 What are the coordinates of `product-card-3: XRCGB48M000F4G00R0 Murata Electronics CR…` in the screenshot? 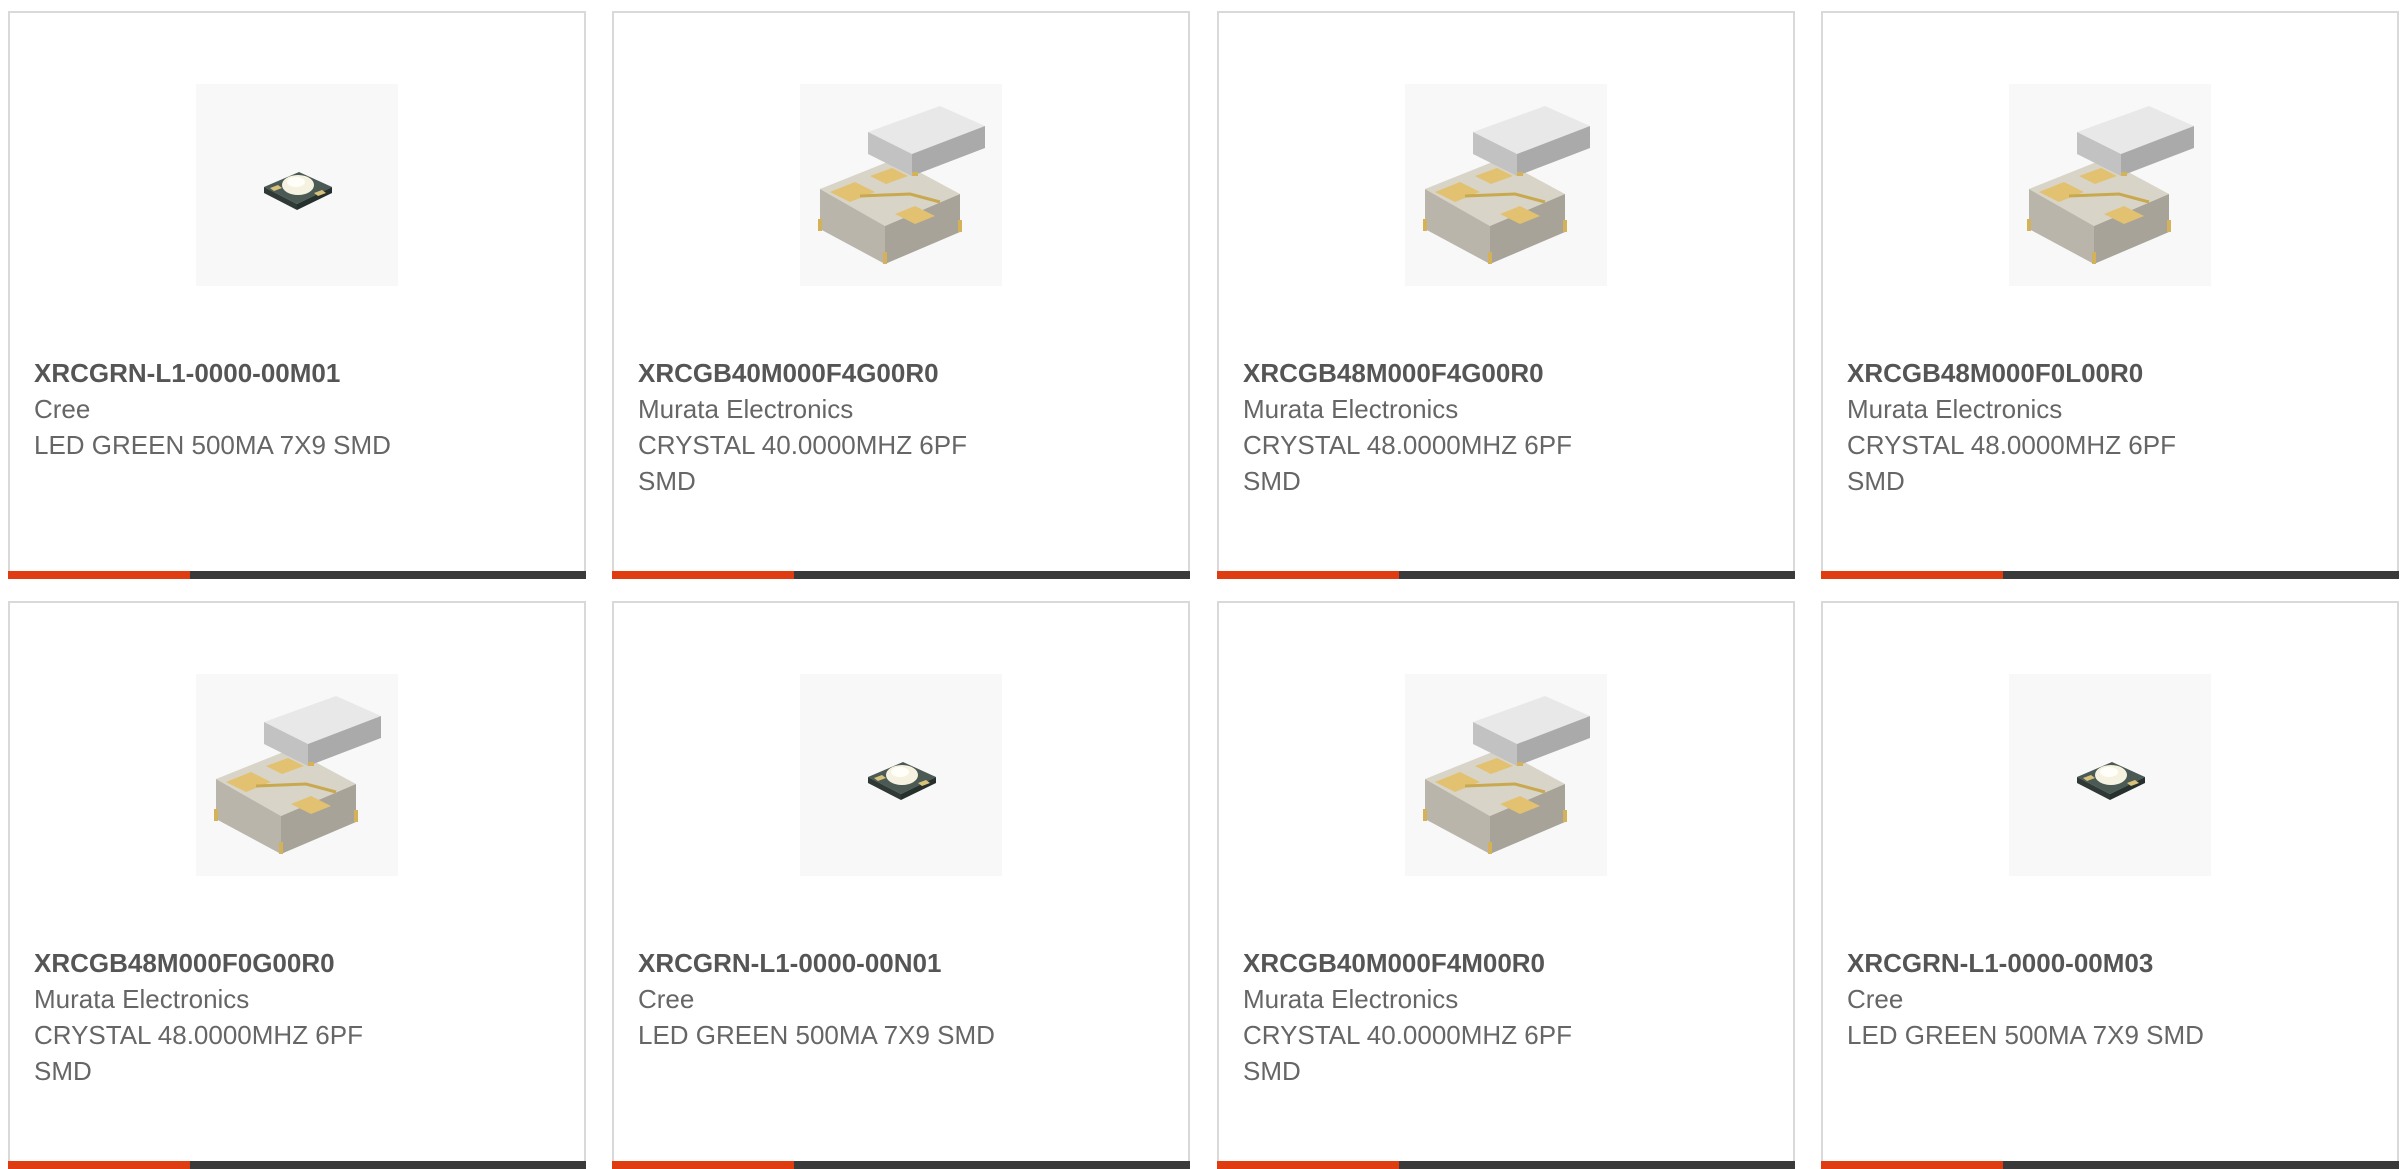 It's located at (1506, 295).